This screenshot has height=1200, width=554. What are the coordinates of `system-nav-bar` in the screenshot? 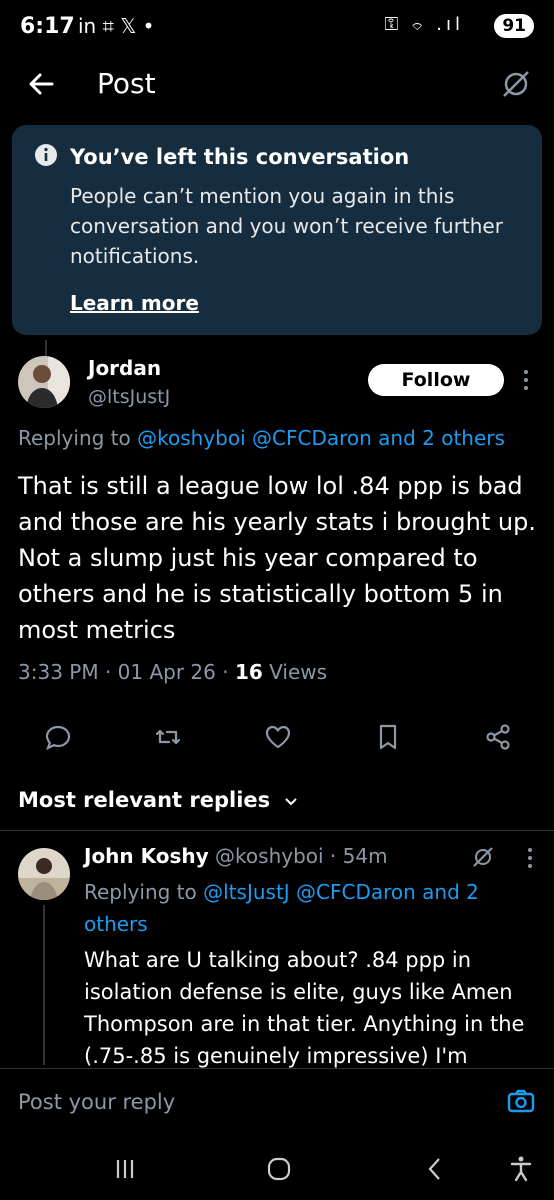 It's located at (277, 1170).